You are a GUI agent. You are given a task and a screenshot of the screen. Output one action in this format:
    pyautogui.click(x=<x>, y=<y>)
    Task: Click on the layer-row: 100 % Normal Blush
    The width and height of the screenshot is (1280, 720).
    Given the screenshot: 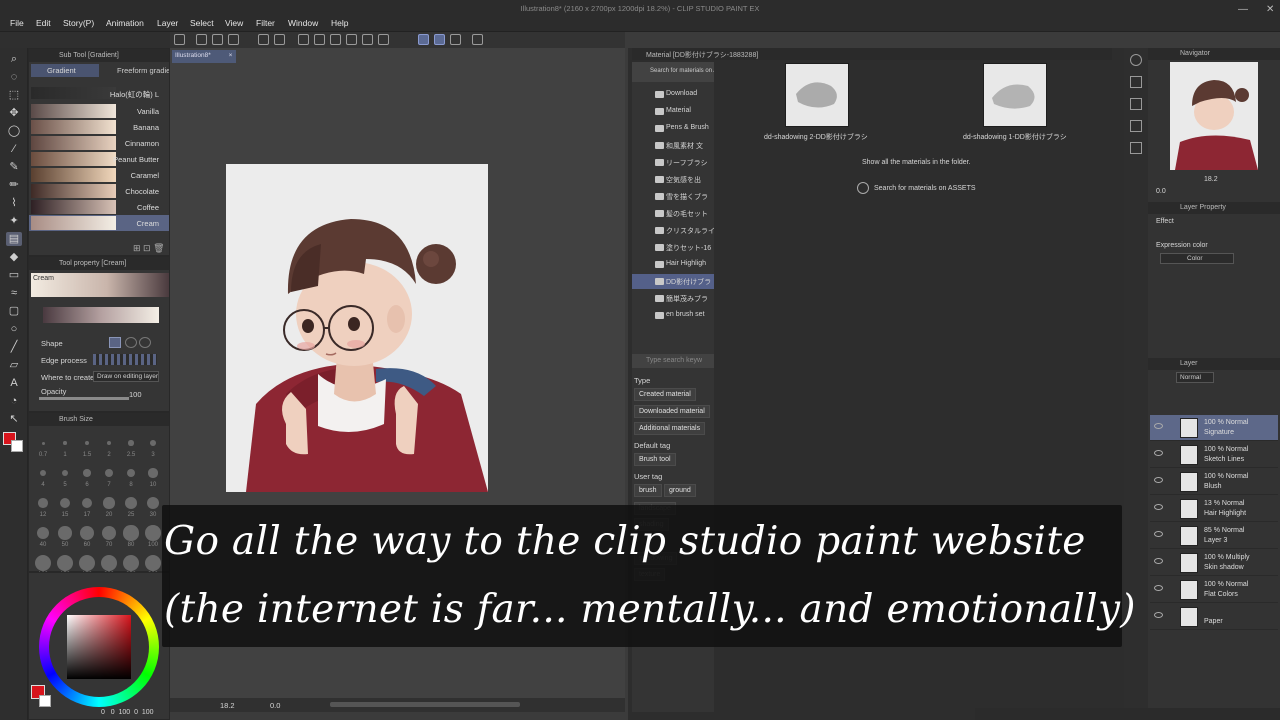 What is the action you would take?
    pyautogui.click(x=1214, y=482)
    